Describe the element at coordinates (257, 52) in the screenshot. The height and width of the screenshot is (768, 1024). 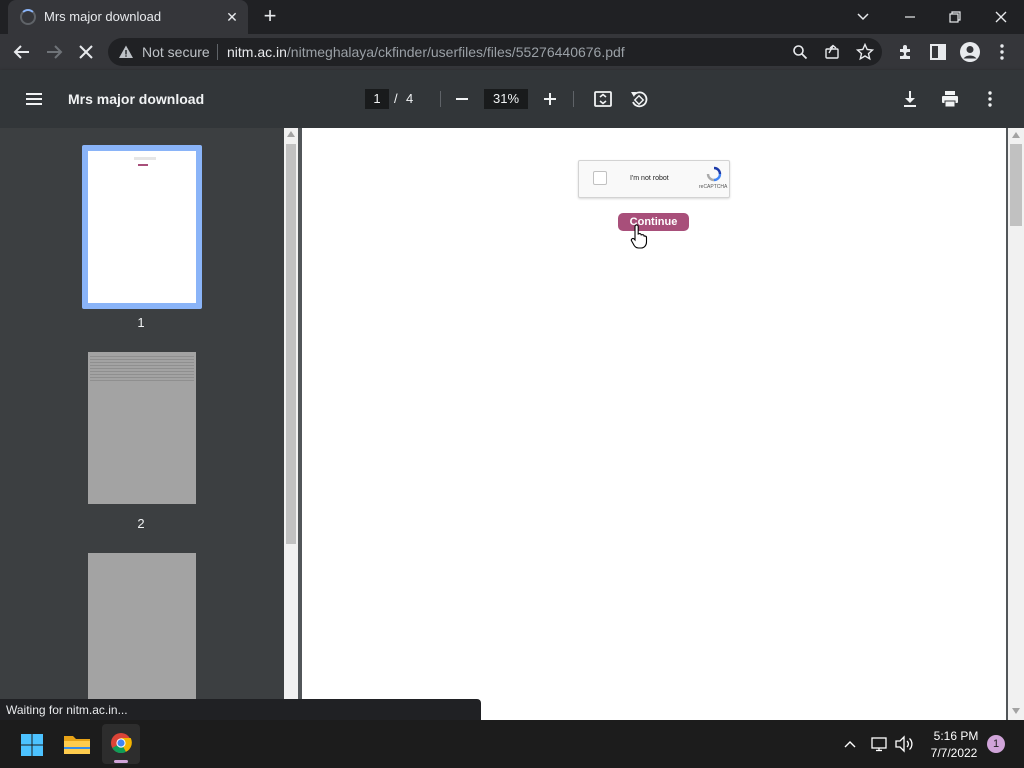
I see `url-host: nitm.ac.in` at that location.